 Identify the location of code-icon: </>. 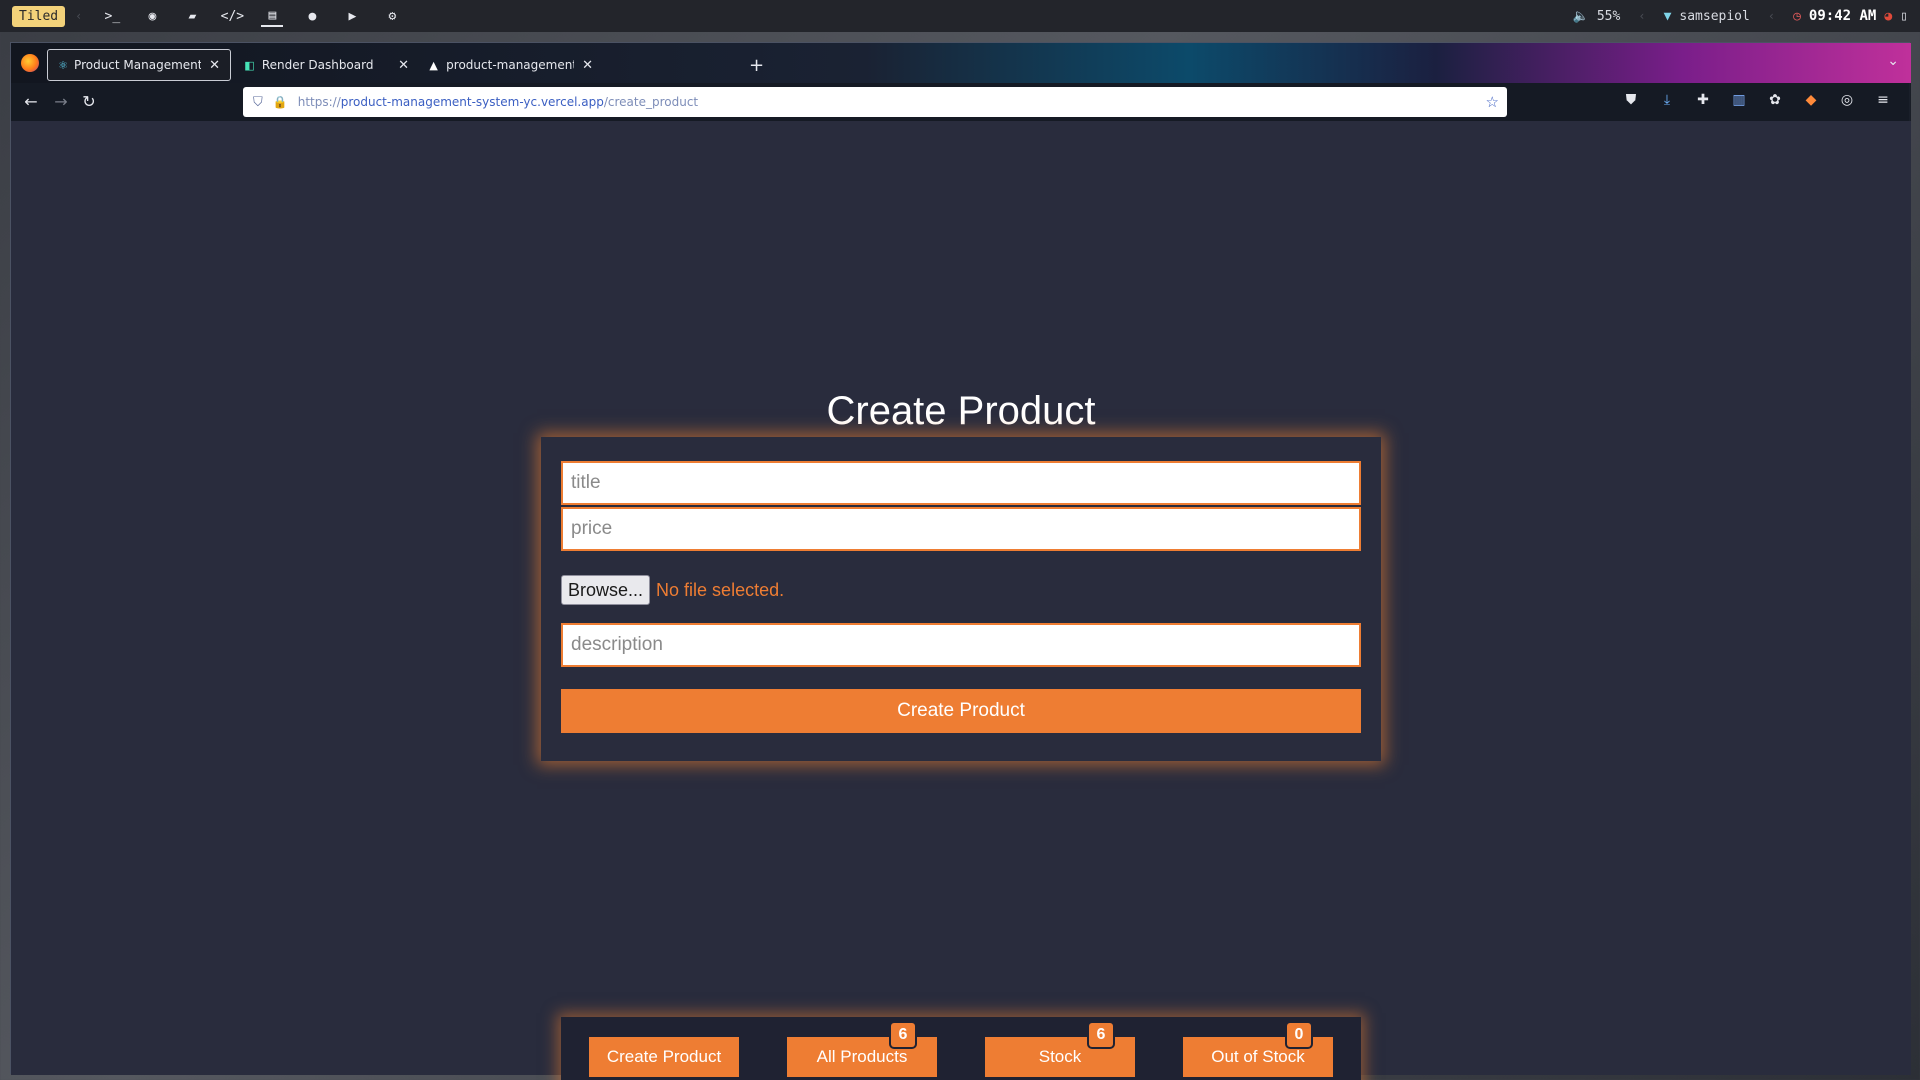
(232, 16).